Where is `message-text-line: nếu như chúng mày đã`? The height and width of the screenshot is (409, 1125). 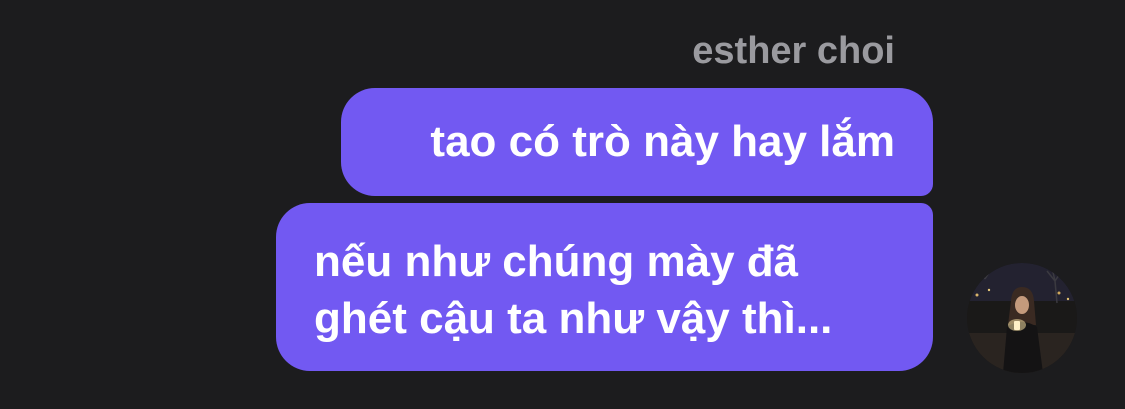
message-text-line: nếu như chúng mày đã is located at coordinates (556, 261).